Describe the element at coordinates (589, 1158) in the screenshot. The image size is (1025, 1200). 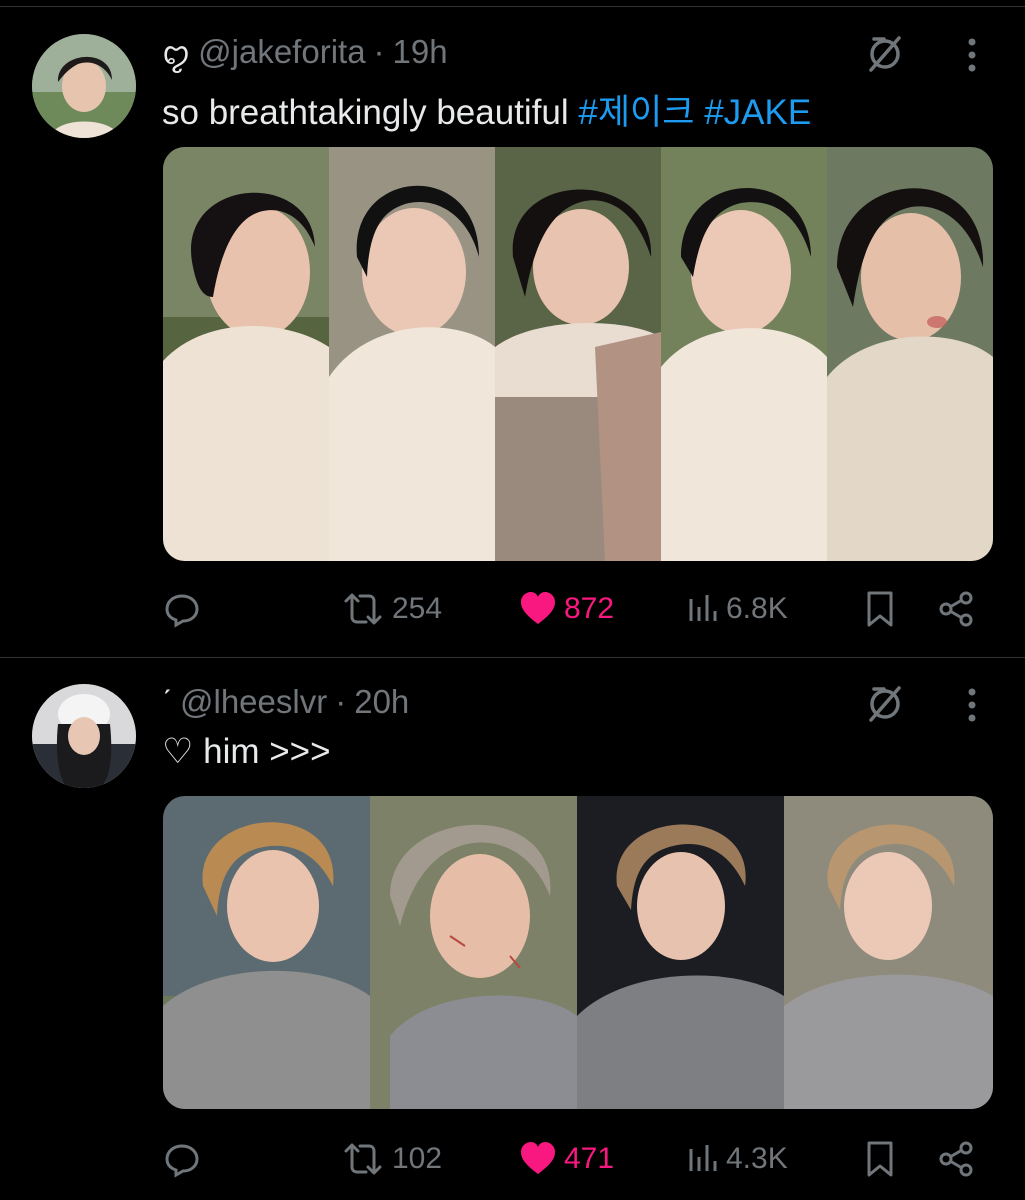
I see `like-count: 471` at that location.